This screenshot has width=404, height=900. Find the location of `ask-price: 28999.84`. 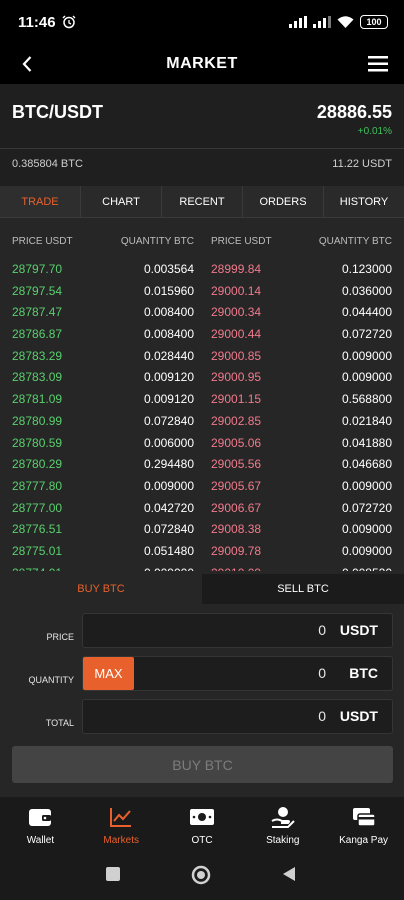

ask-price: 28999.84 is located at coordinates (236, 269).